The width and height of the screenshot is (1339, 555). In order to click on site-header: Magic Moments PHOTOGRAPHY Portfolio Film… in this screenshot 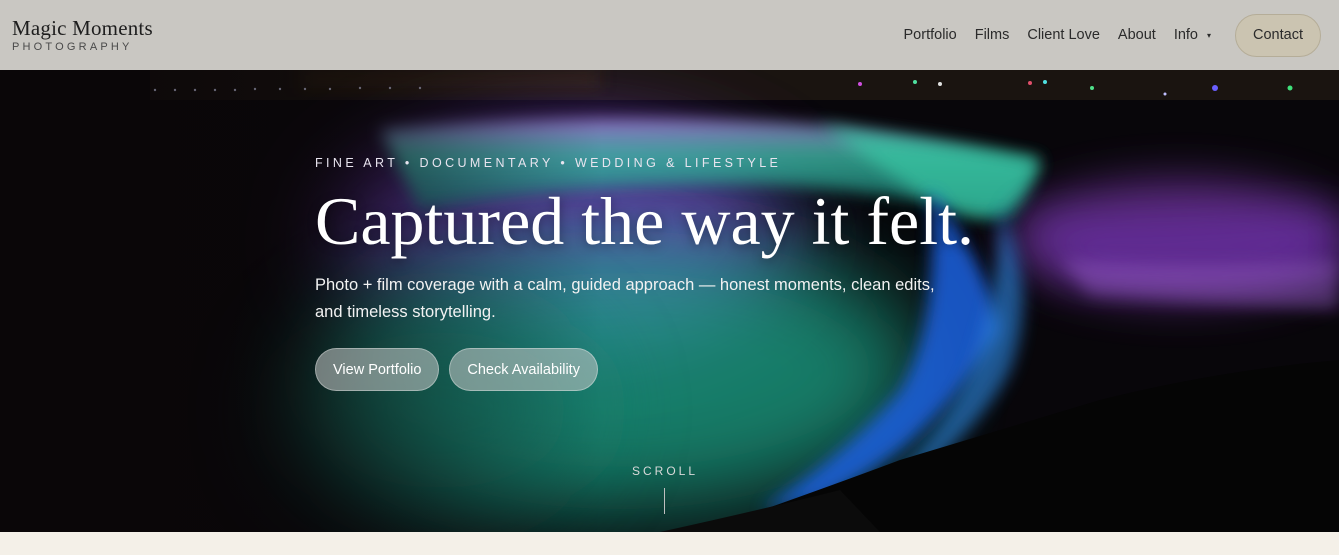, I will do `click(669, 35)`.